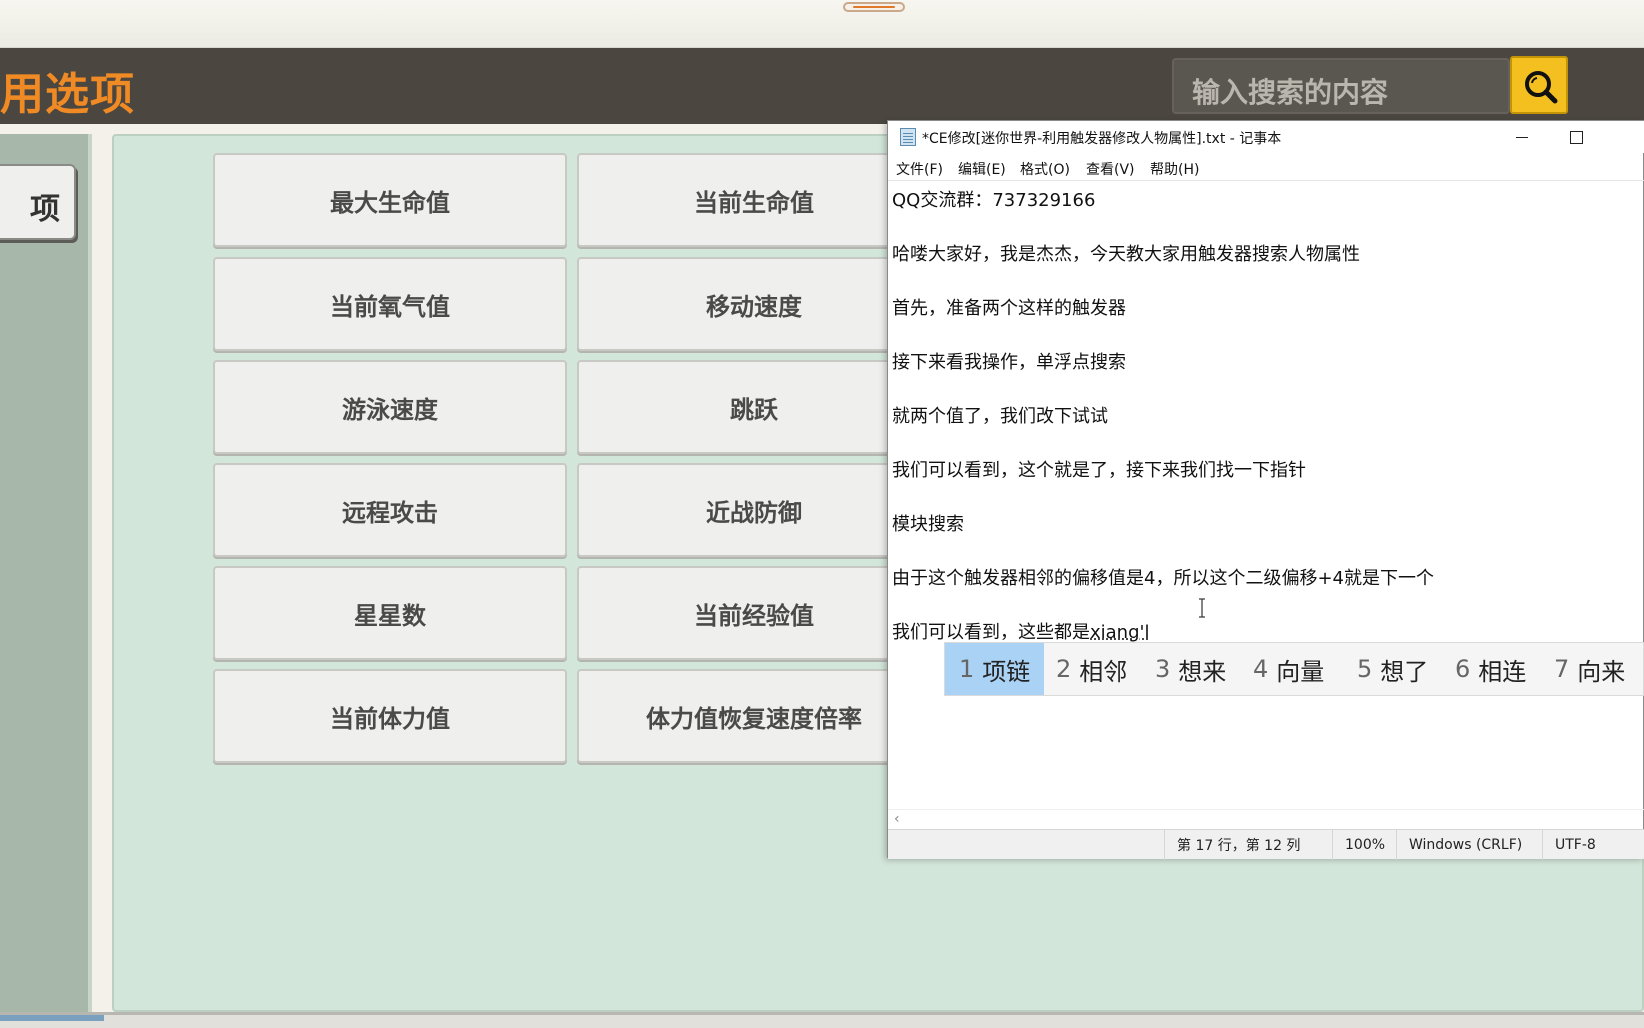 This screenshot has width=1644, height=1028. Describe the element at coordinates (67, 94) in the screenshot. I see `page-title: 用选项` at that location.